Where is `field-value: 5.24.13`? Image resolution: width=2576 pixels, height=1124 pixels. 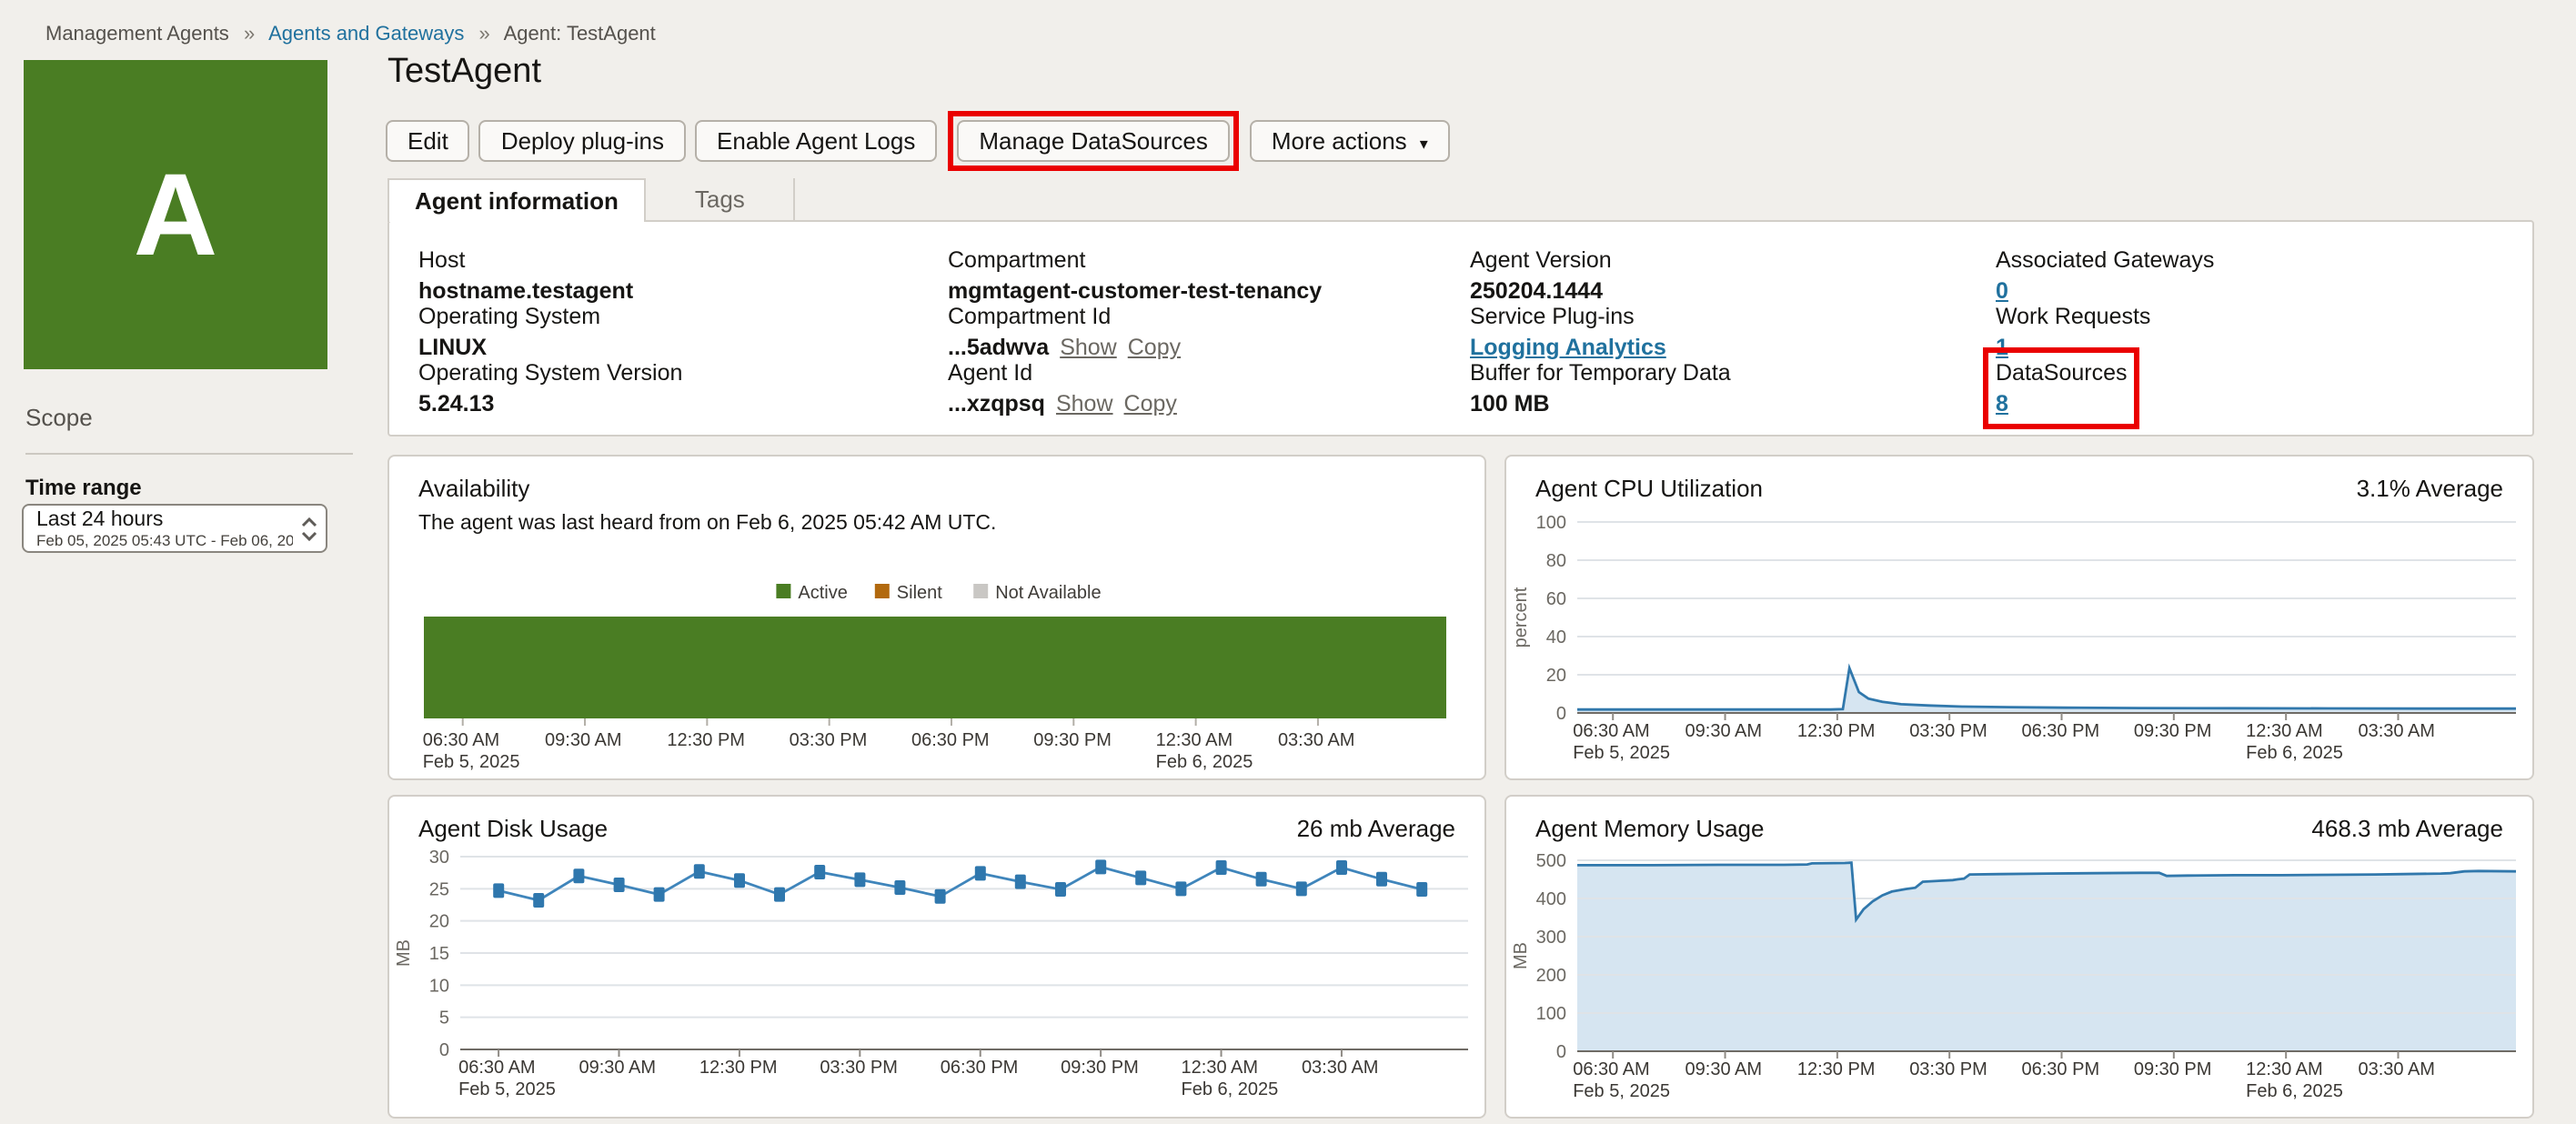 field-value: 5.24.13 is located at coordinates (456, 403).